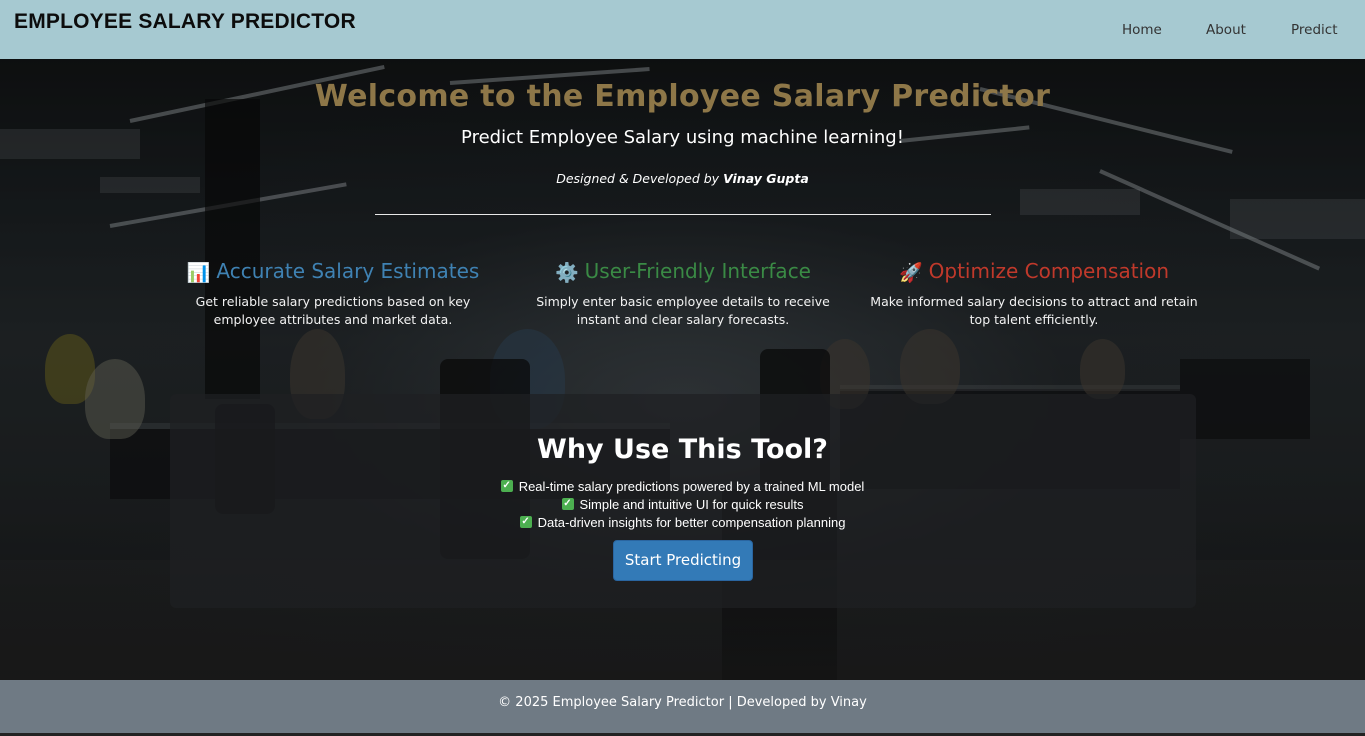 Image resolution: width=1365 pixels, height=736 pixels. Describe the element at coordinates (198, 273) in the screenshot. I see `bar-chart-icon: 📊` at that location.